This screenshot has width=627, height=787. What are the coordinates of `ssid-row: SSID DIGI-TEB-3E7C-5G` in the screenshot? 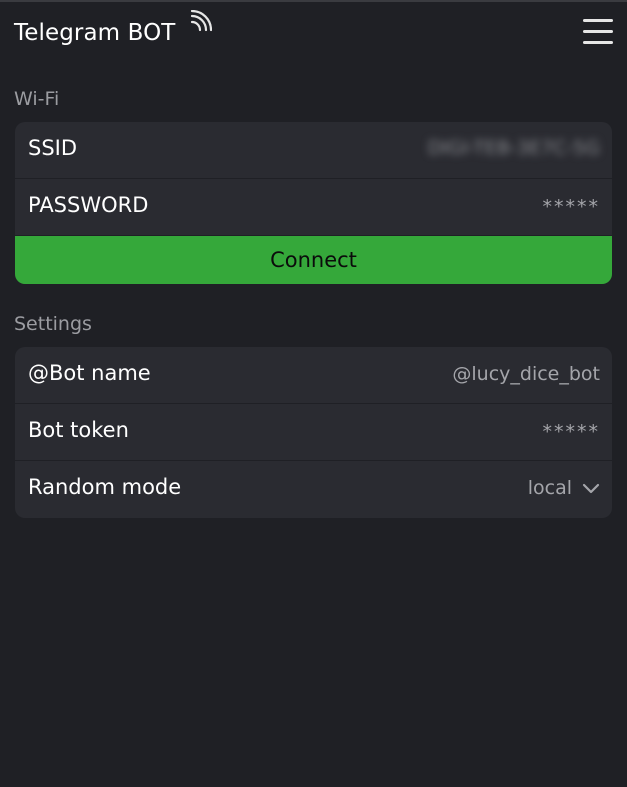 It's located at (313, 150).